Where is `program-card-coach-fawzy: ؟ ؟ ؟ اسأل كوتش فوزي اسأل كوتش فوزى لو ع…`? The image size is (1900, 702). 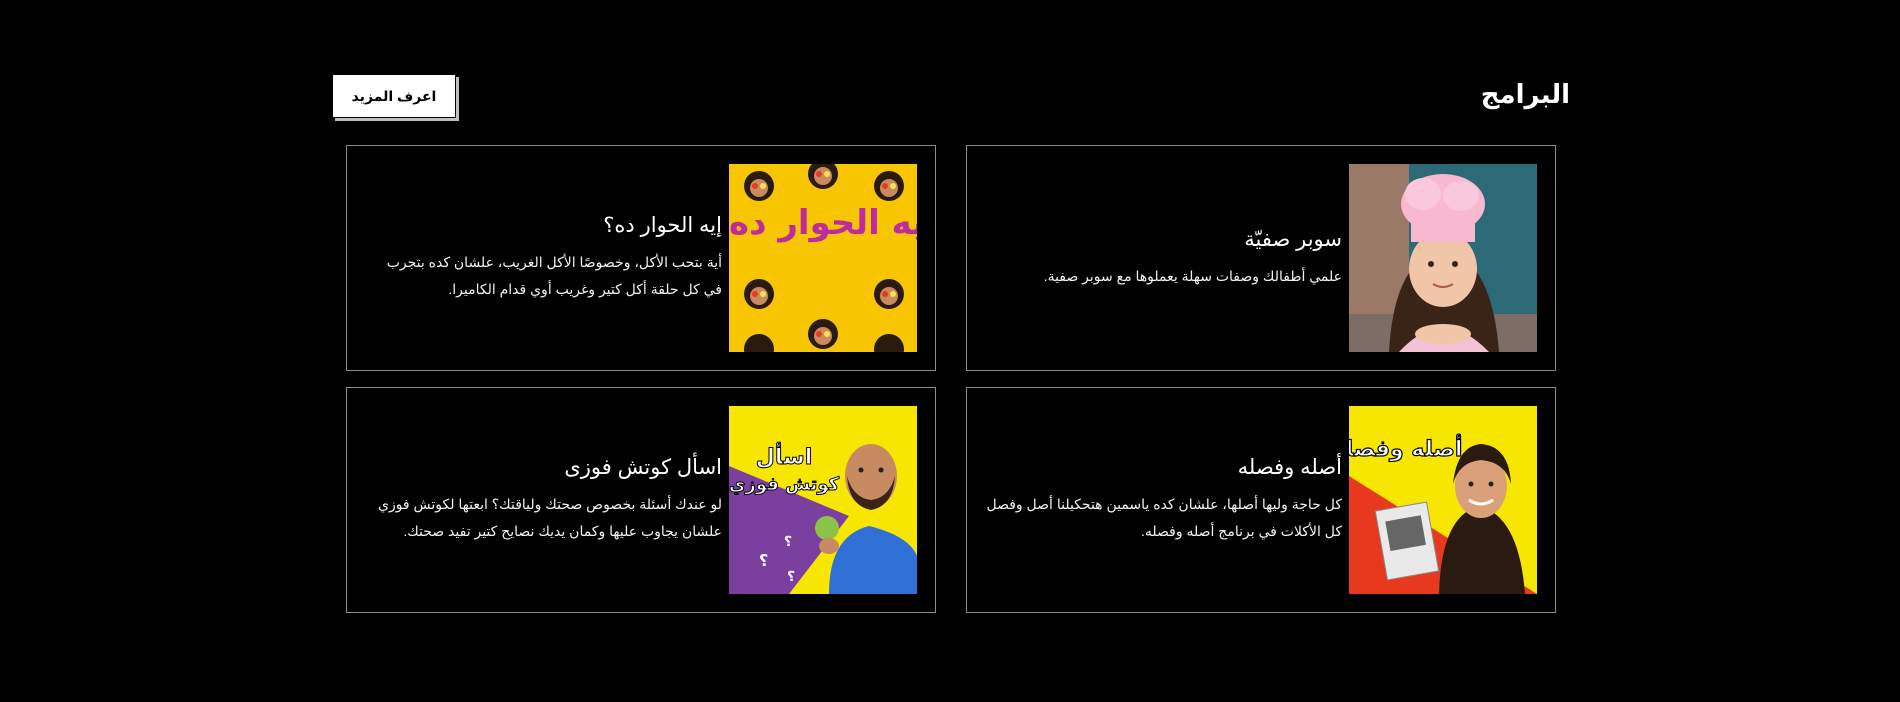
program-card-coach-fawzy: ؟ ؟ ؟ اسأل كوتش فوزي اسأل كوتش فوزى لو ع… is located at coordinates (641, 500).